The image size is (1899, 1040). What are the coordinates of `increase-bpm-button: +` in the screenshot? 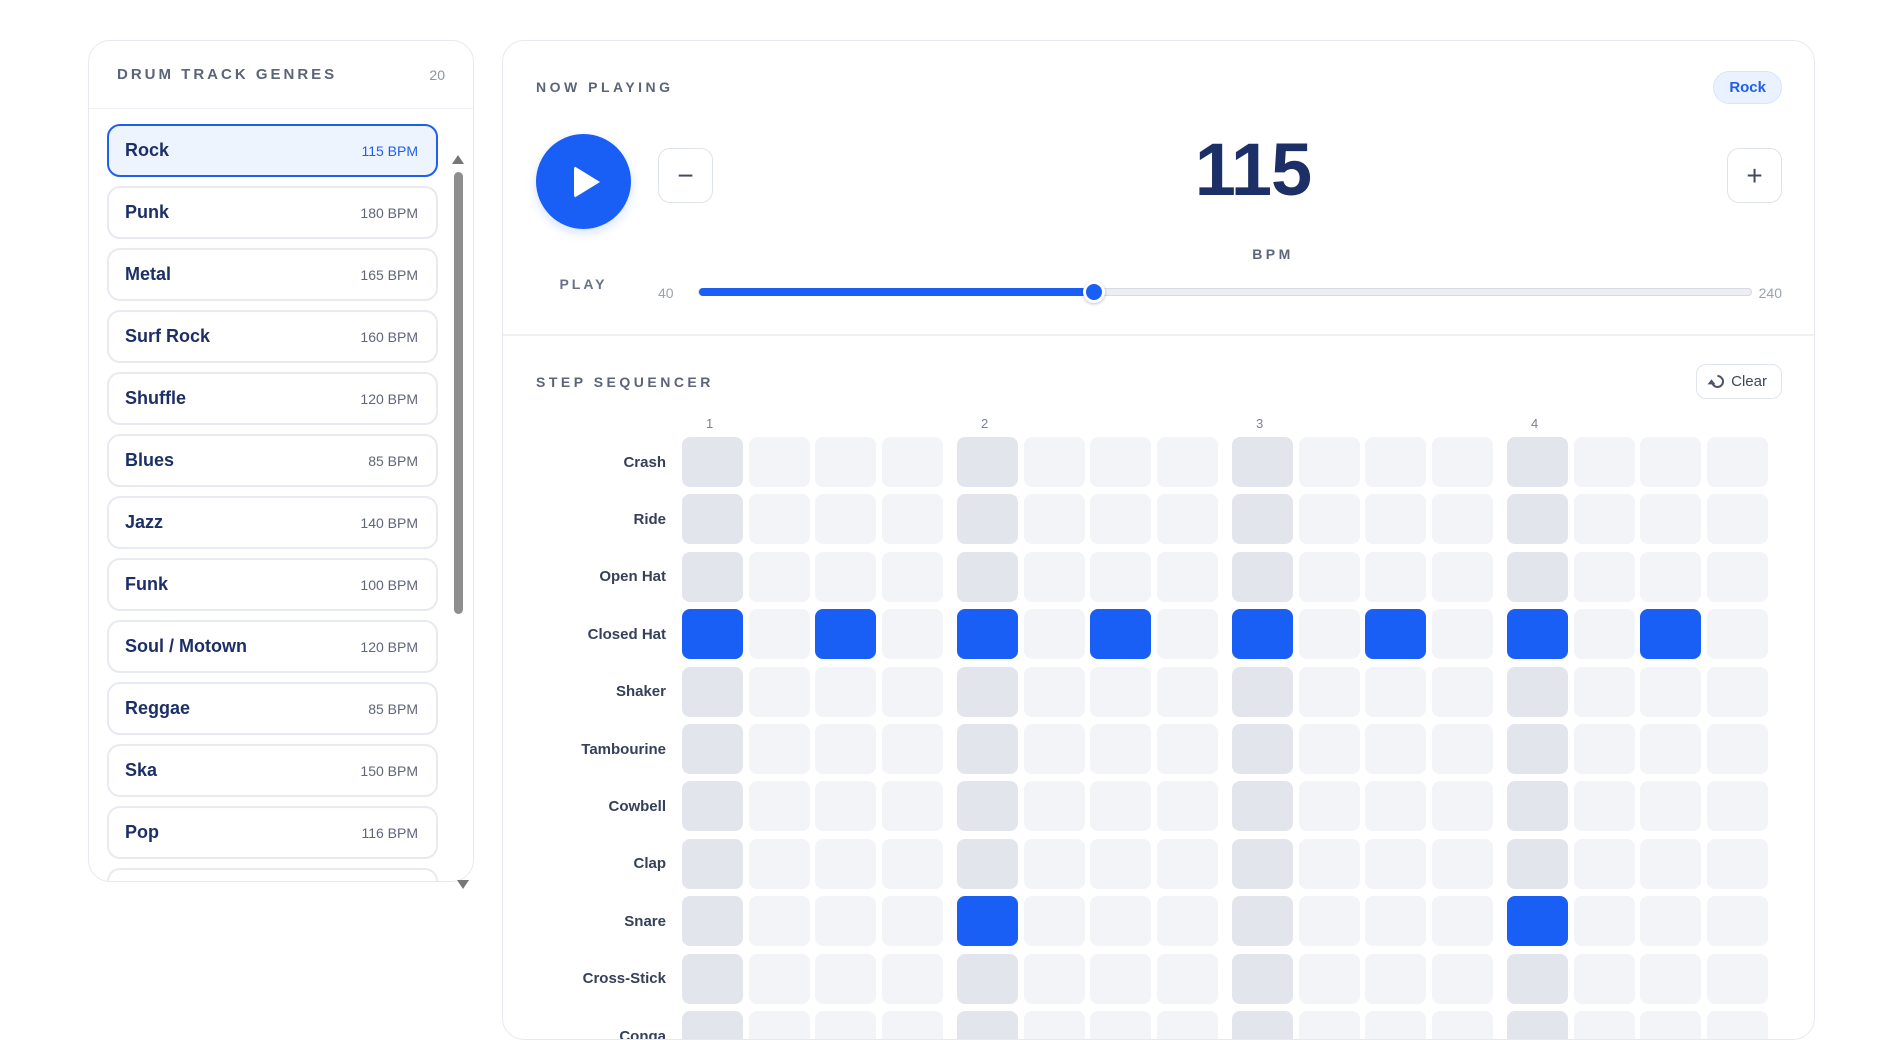 It's located at (1754, 175).